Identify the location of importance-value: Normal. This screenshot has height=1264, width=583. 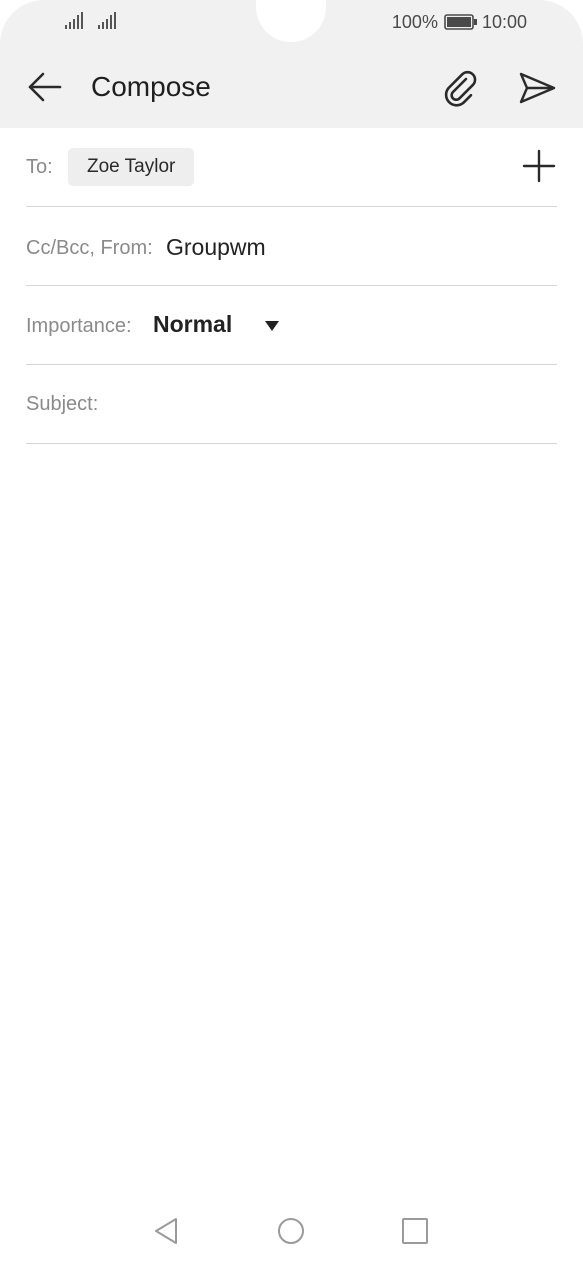
(193, 324).